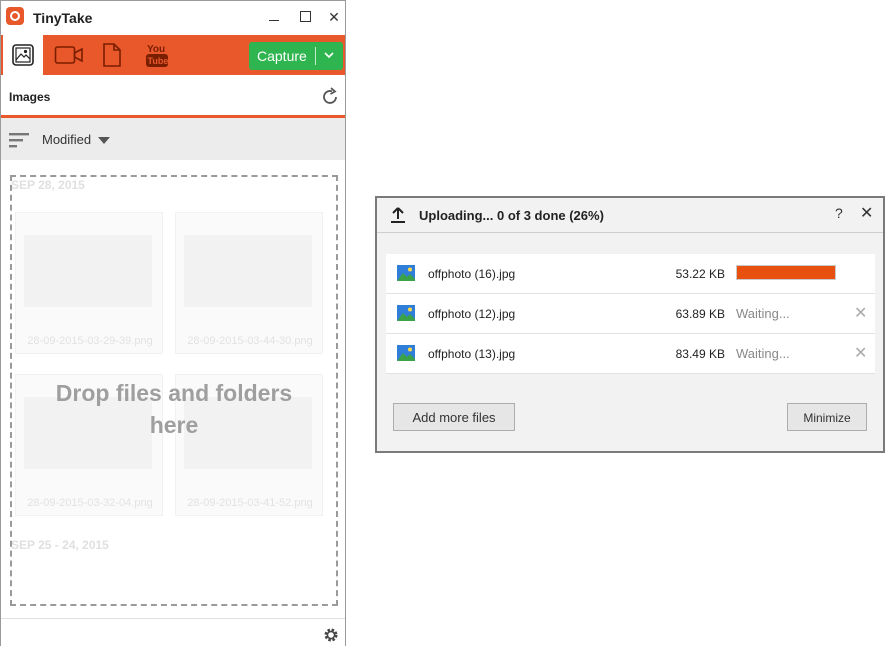 This screenshot has width=886, height=648. I want to click on gear-icon, so click(331, 635).